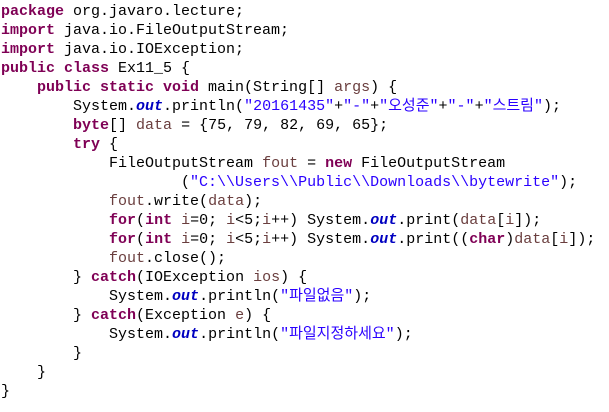 The height and width of the screenshot is (412, 609). I want to click on keyword: package, so click(33, 11).